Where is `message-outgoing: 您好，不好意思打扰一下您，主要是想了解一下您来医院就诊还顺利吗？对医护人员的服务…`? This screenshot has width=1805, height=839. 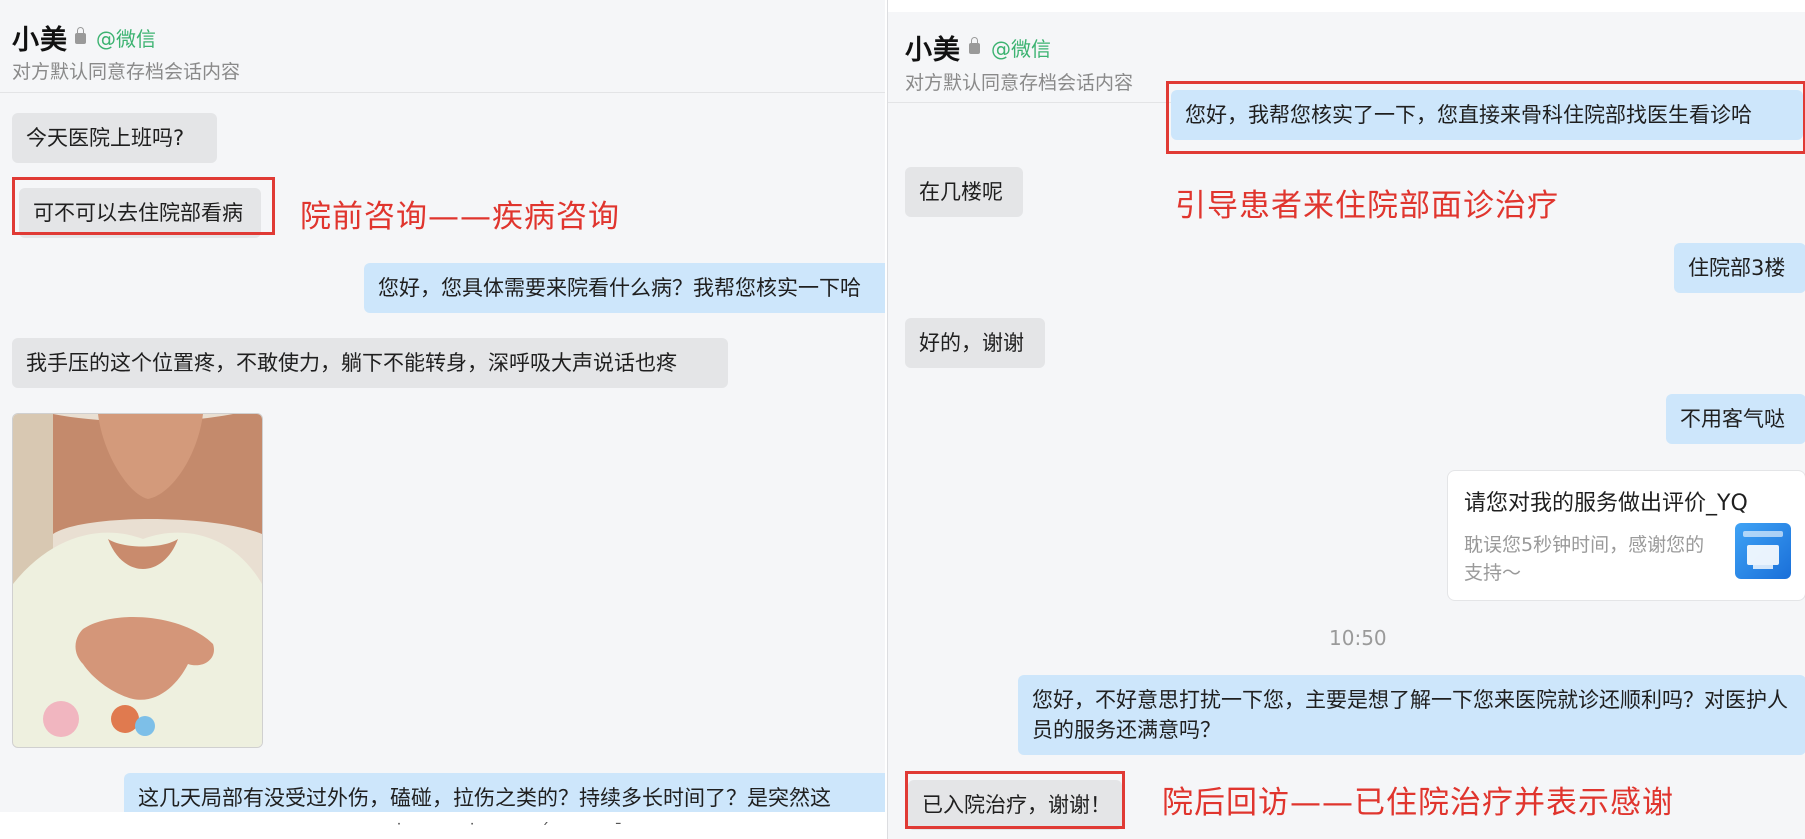 message-outgoing: 您好，不好意思打扰一下您，主要是想了解一下您来医院就诊还顺利吗？对医护人员的服务… is located at coordinates (1411, 715).